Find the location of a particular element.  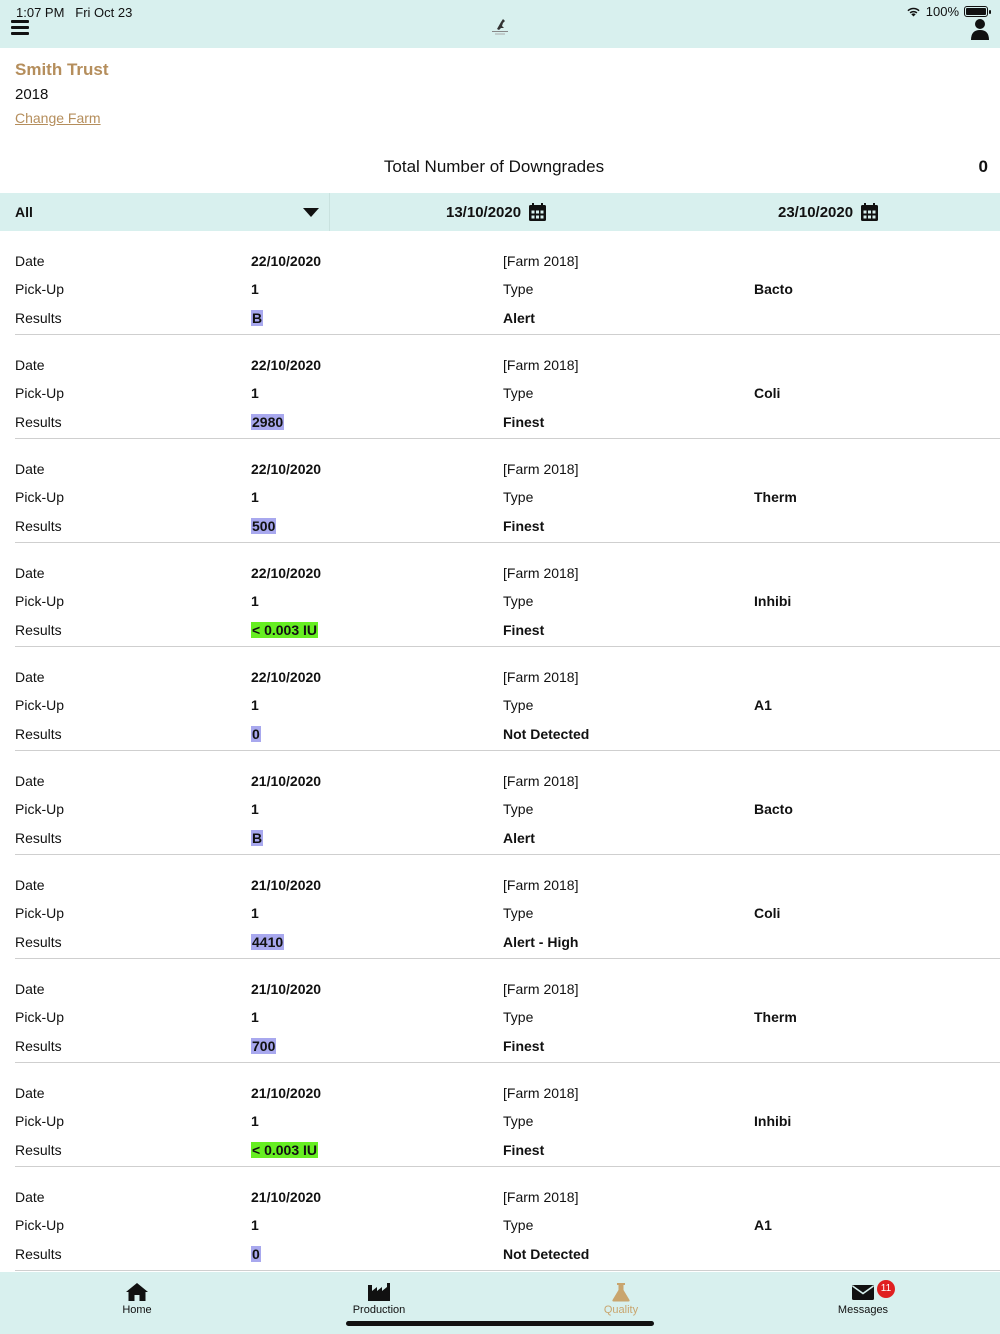

record-grade: Alert - High is located at coordinates (541, 942).